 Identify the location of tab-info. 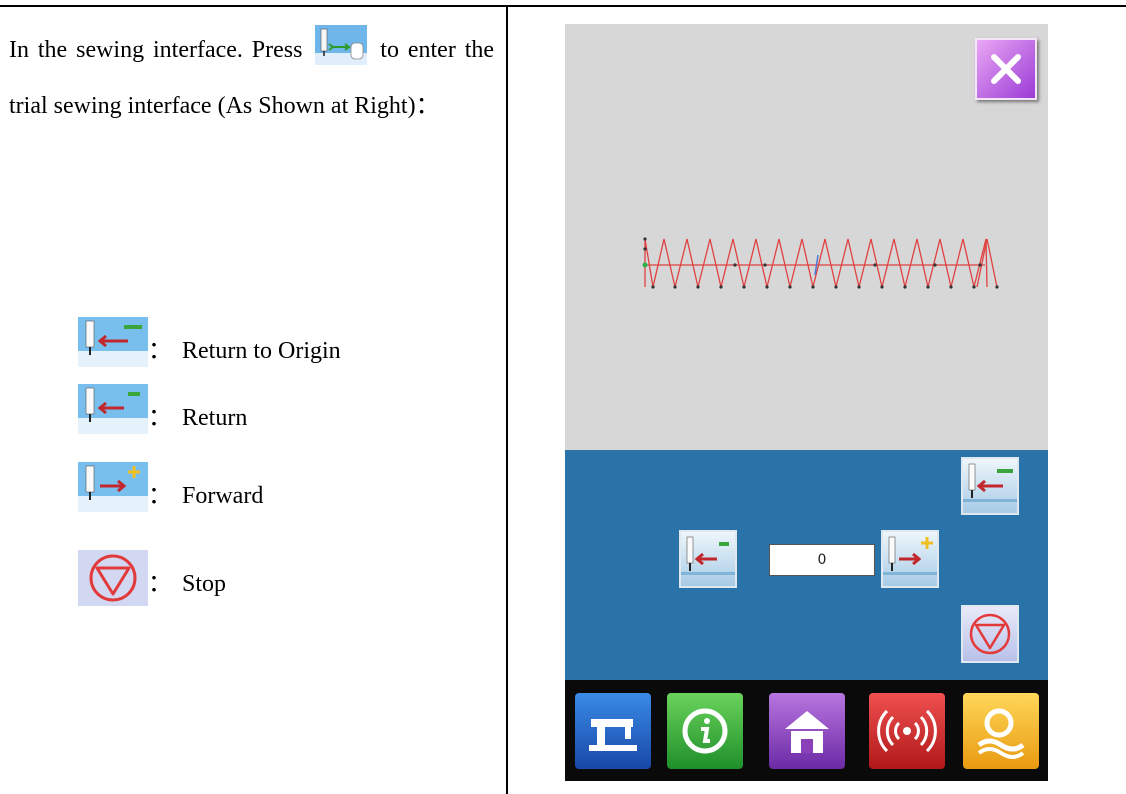
(705, 731).